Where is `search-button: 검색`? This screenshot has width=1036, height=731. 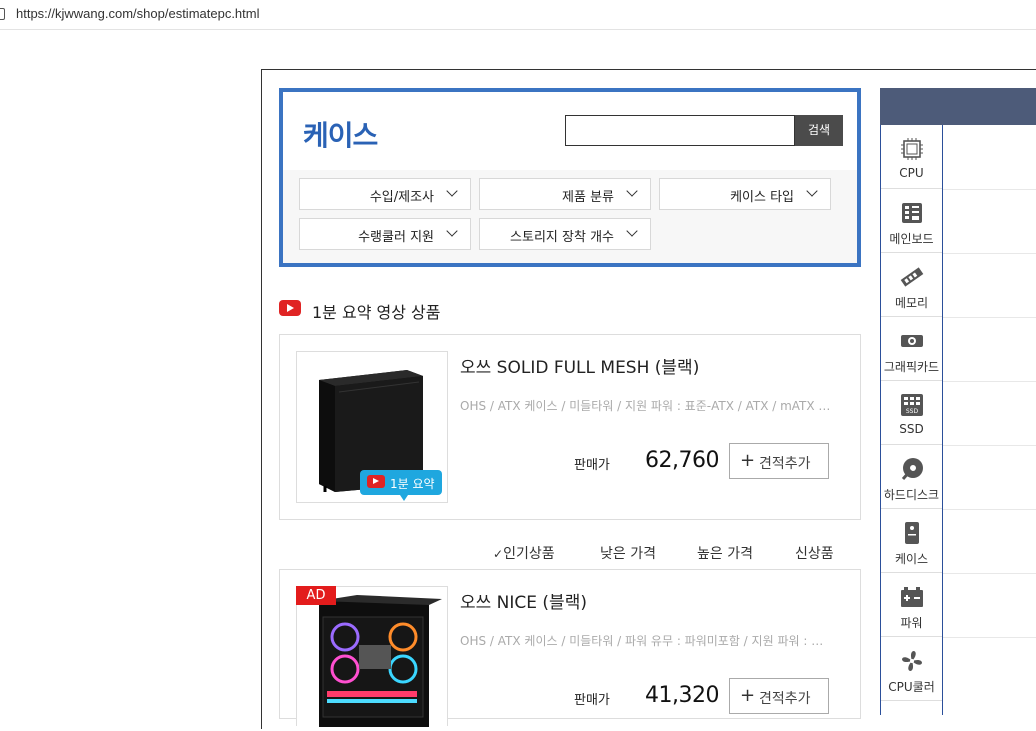 search-button: 검색 is located at coordinates (819, 130).